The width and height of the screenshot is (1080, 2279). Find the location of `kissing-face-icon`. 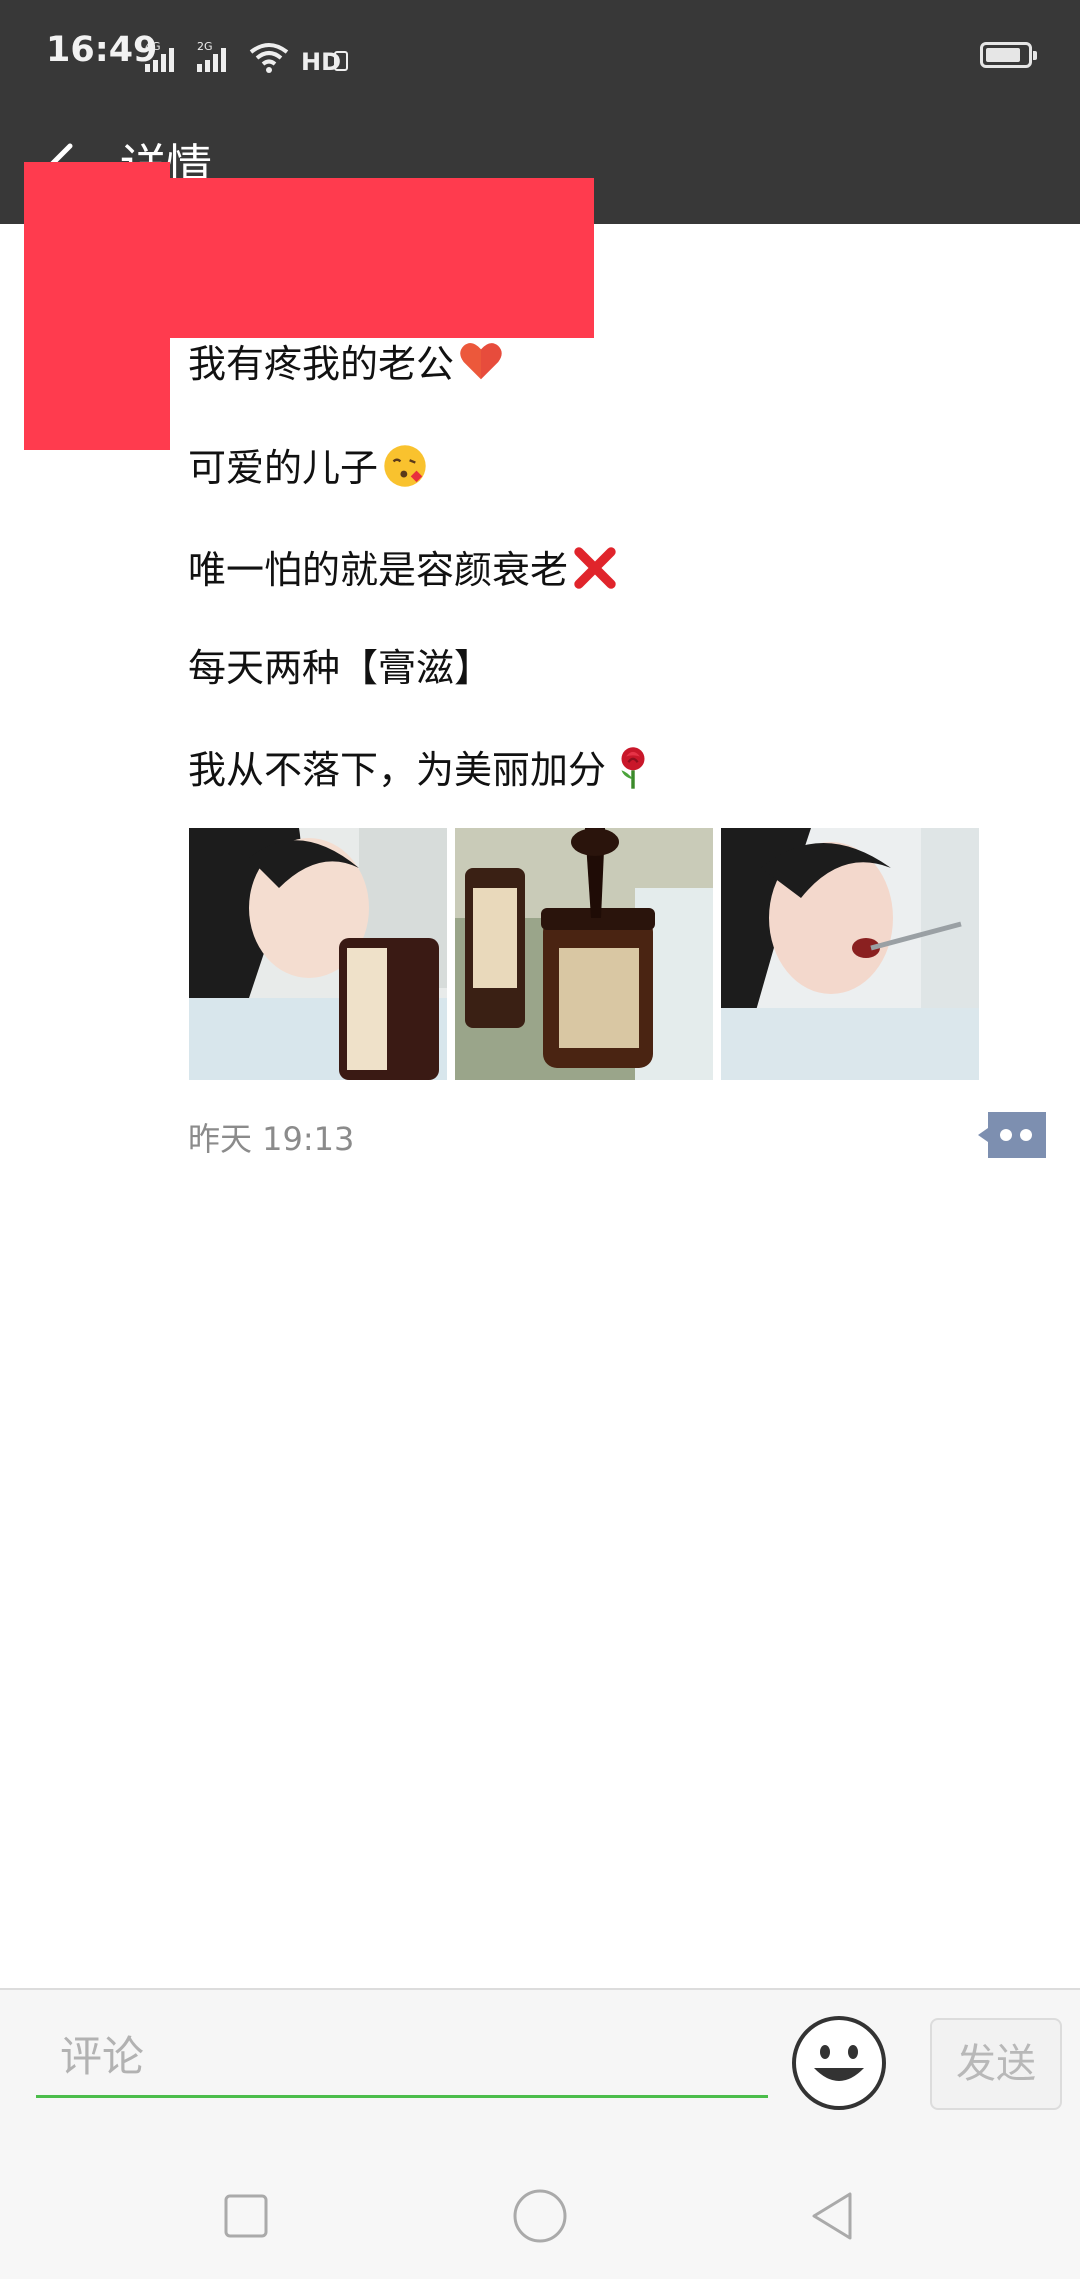

kissing-face-icon is located at coordinates (405, 466).